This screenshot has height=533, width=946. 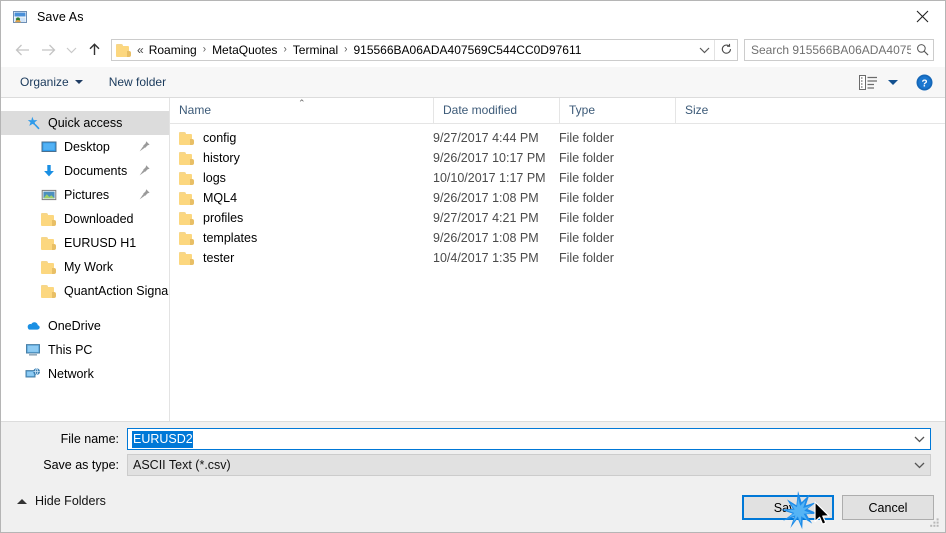 I want to click on file-date-cell: 9/27/2017 4:44 PM, so click(x=486, y=138).